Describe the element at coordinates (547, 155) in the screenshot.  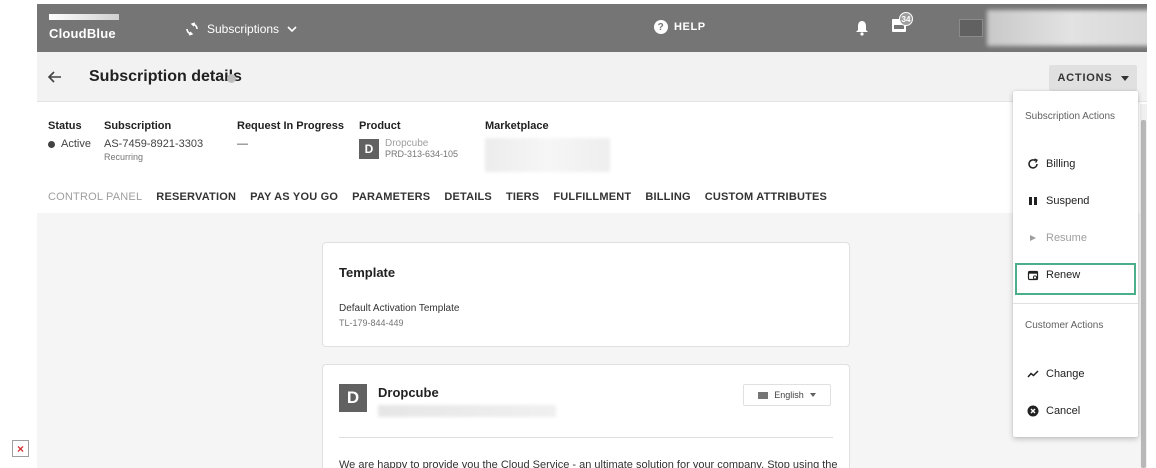
I see `marketplace-value-blurred` at that location.